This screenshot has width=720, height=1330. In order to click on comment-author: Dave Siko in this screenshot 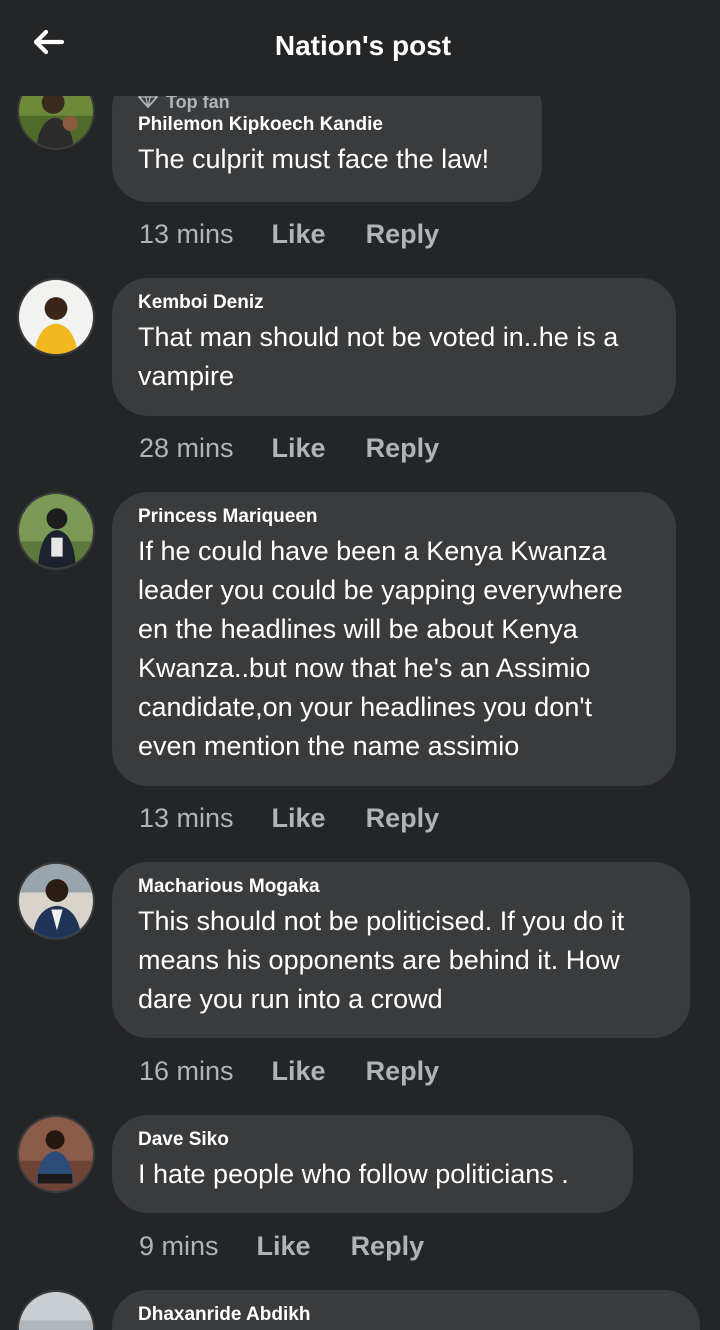, I will do `click(372, 1140)`.